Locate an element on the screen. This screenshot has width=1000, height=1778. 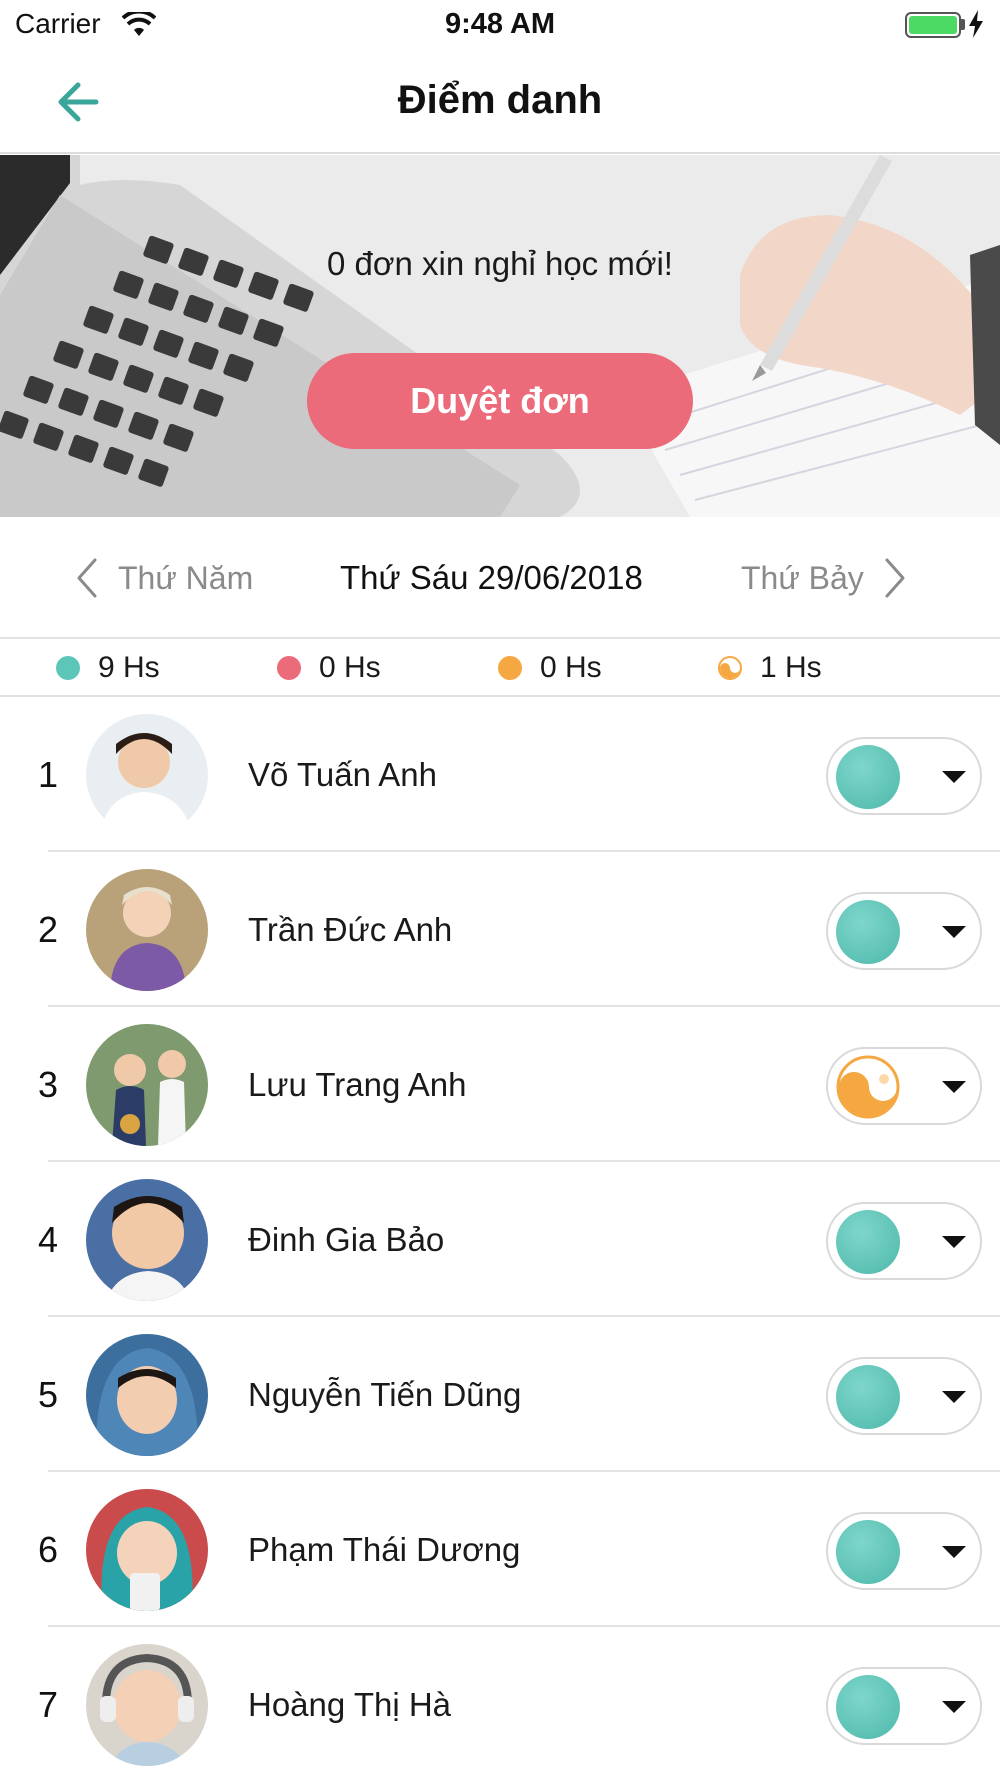
summary-present-count: 9 Hs is located at coordinates (129, 667).